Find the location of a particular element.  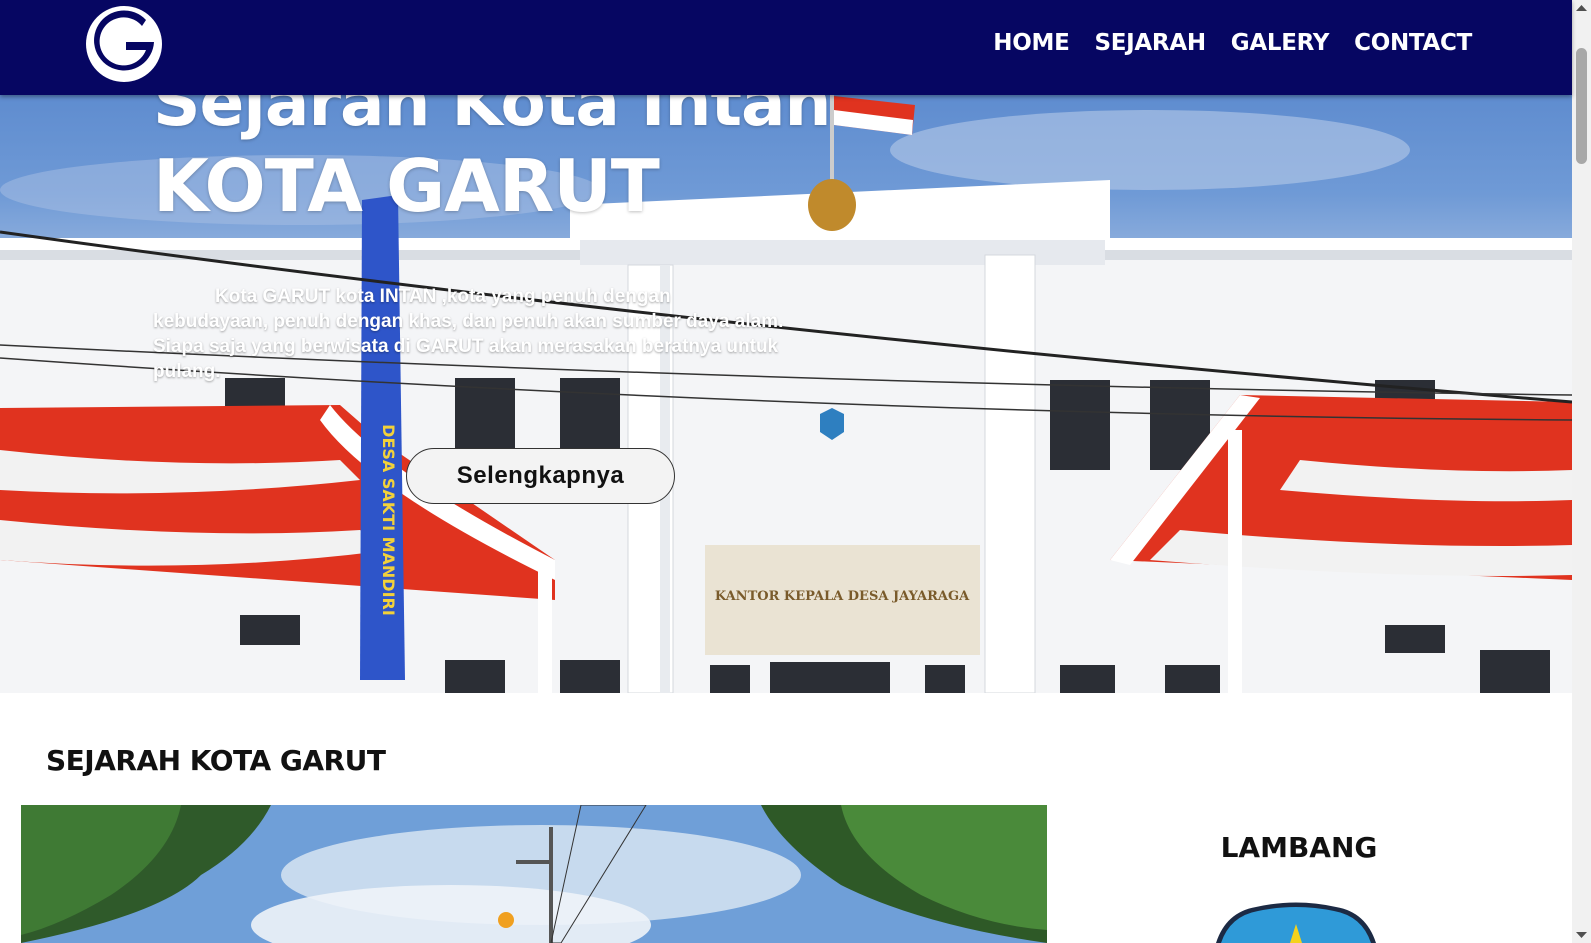

scroll-up-icon is located at coordinates (1581, 8).